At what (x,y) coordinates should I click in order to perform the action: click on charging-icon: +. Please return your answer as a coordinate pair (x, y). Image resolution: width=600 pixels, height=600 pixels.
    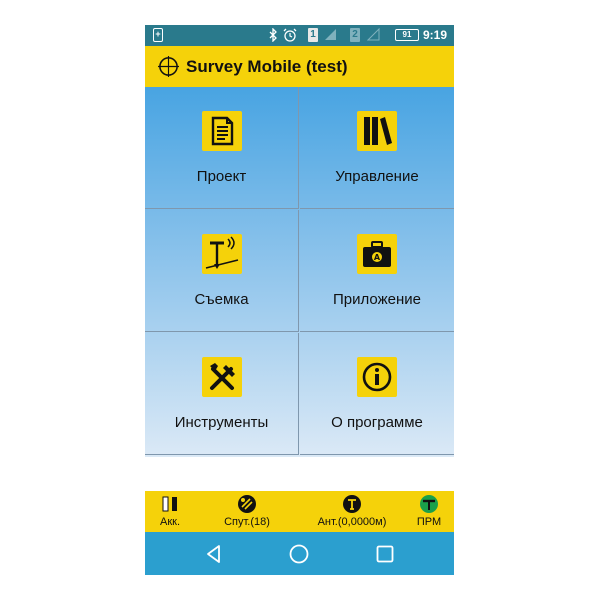
    Looking at the image, I should click on (158, 35).